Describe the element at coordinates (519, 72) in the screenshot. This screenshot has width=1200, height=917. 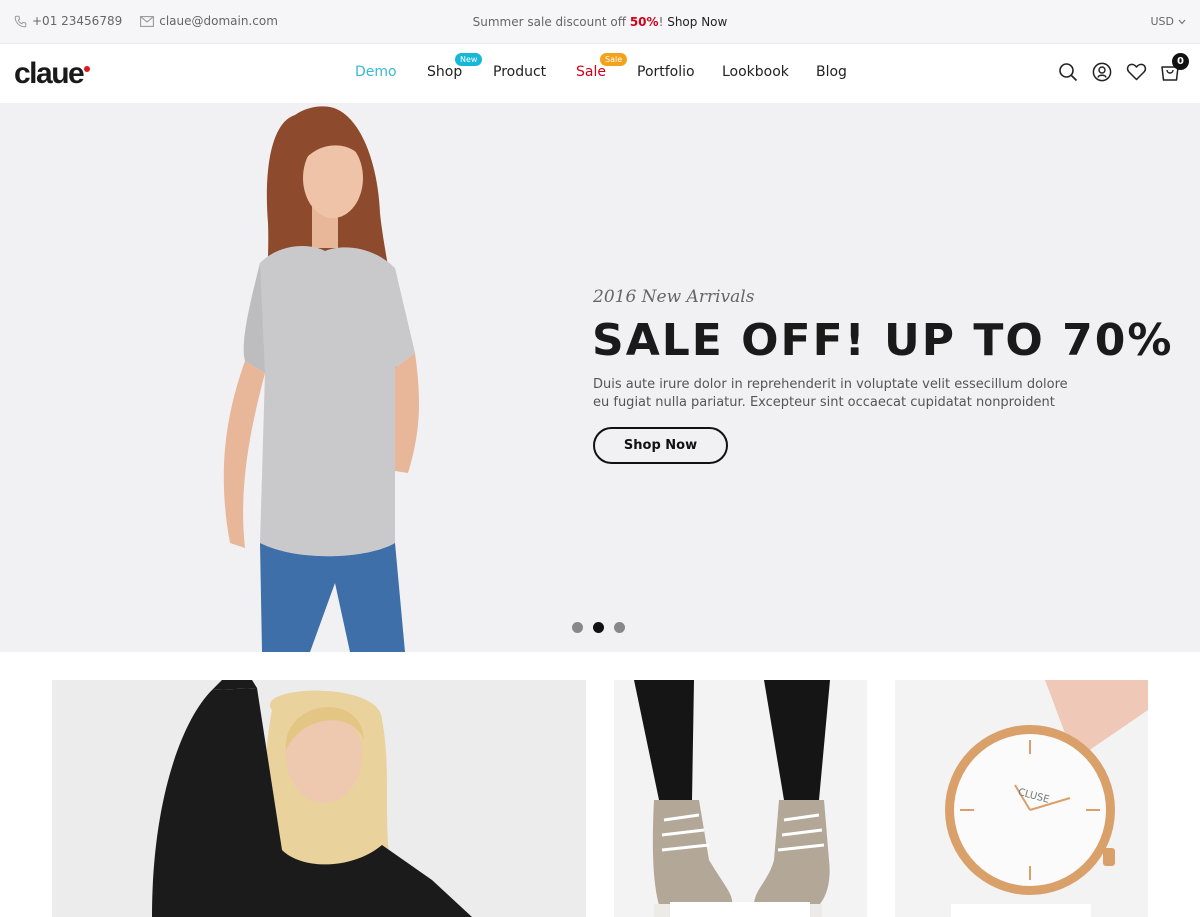
I see `nav-item-product: Product` at that location.